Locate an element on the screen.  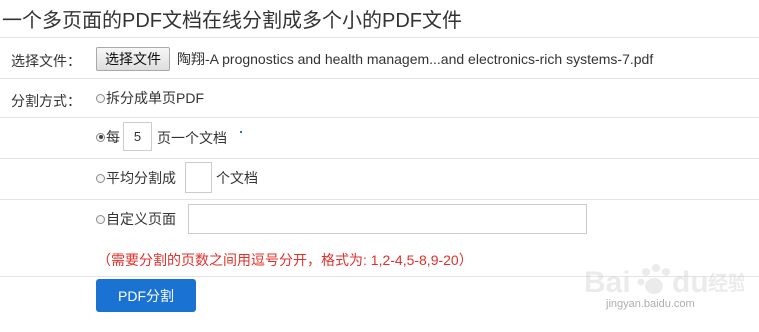
file-label: 选择文件： is located at coordinates (46, 61).